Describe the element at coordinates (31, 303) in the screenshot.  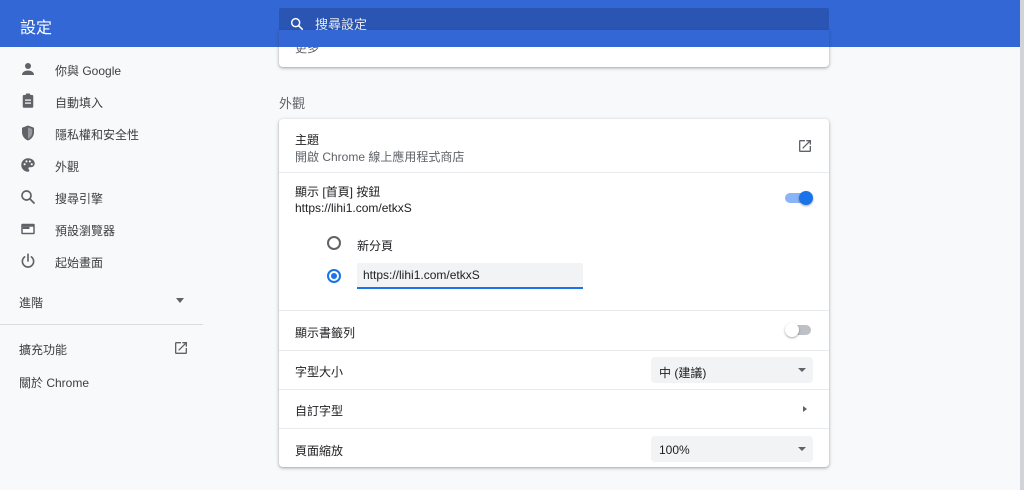
I see `sidebar-advanced-label: 進階` at that location.